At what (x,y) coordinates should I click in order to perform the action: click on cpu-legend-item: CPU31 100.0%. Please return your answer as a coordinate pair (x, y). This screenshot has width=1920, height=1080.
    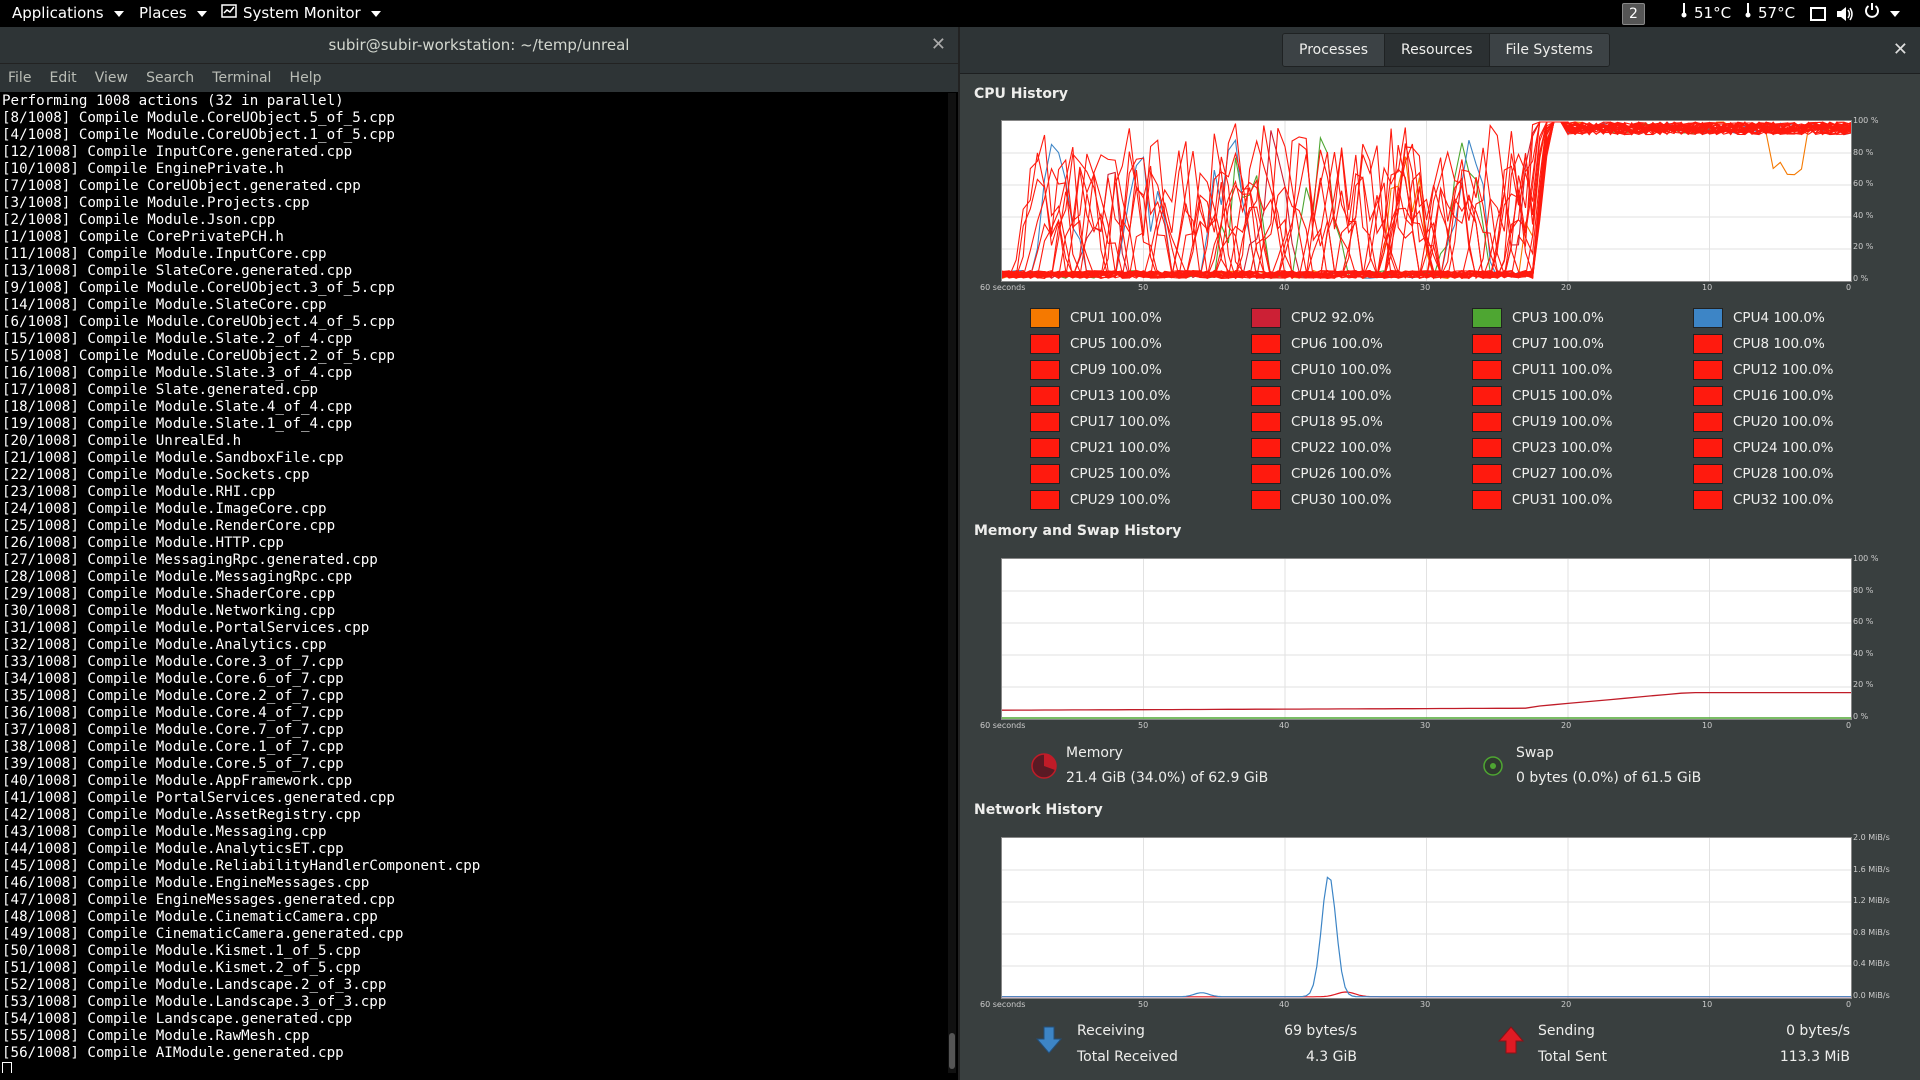
    Looking at the image, I should click on (1542, 500).